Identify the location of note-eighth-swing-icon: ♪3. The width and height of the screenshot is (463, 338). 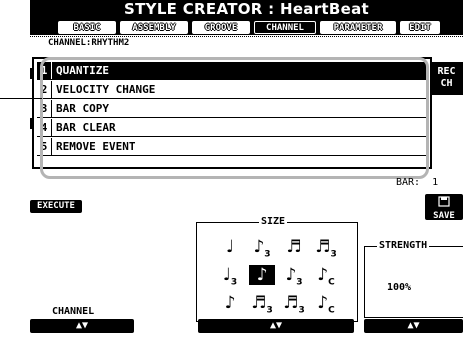
(294, 276).